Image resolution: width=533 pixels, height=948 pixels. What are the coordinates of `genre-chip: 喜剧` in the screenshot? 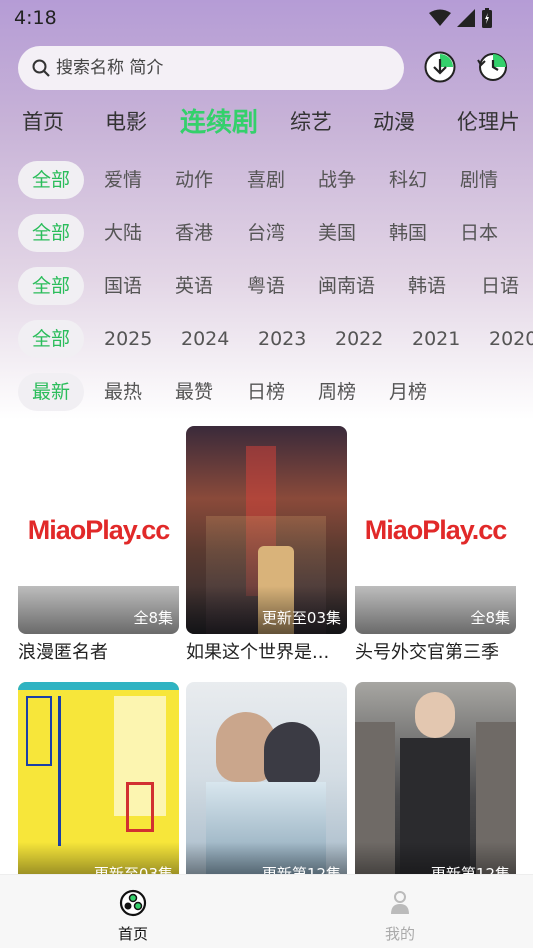 It's located at (266, 180).